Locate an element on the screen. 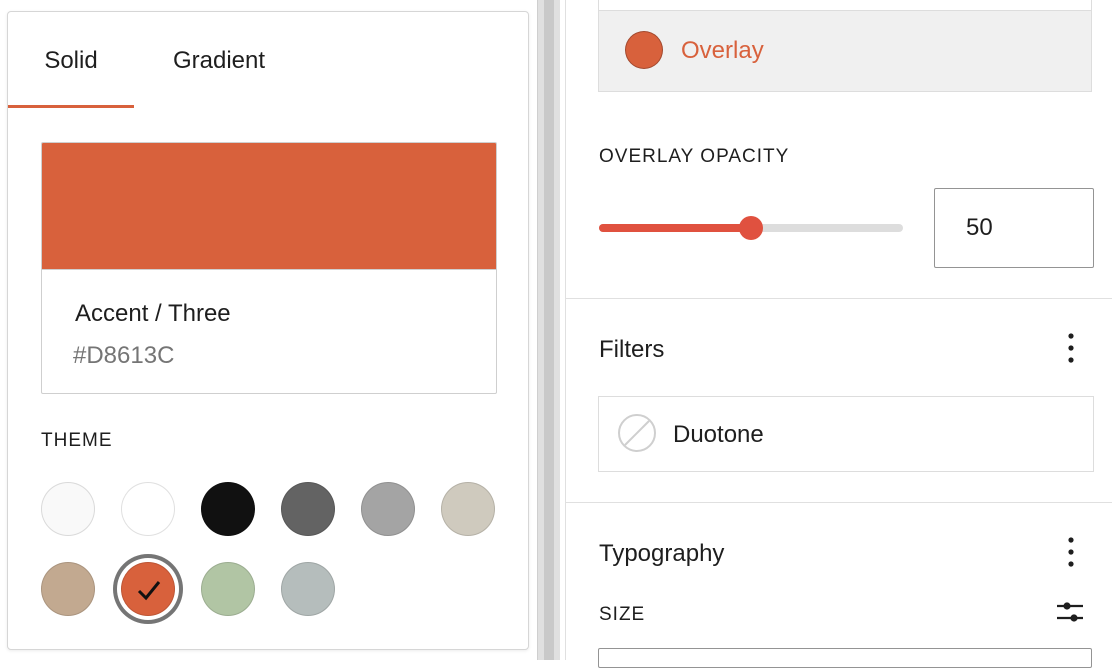  sliders-icon is located at coordinates (1070, 612).